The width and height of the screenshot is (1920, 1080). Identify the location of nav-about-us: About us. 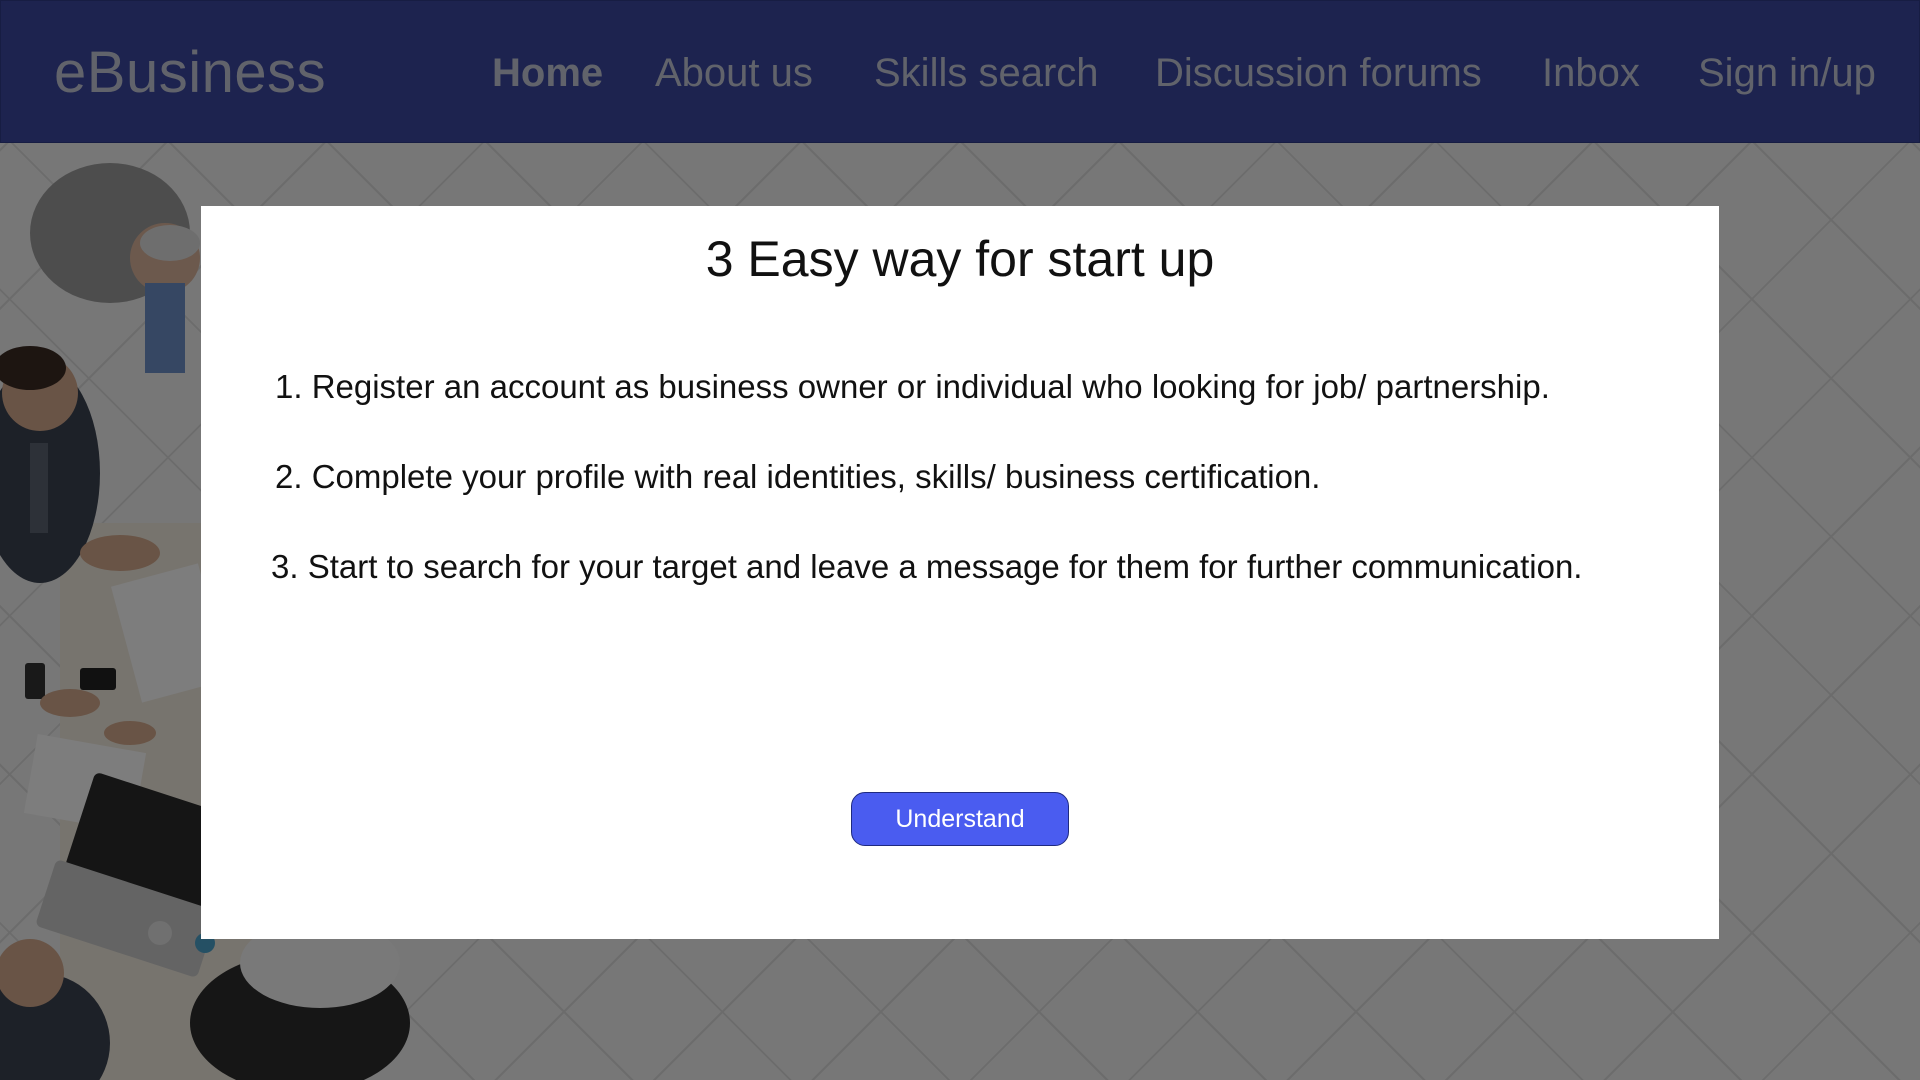
(734, 73).